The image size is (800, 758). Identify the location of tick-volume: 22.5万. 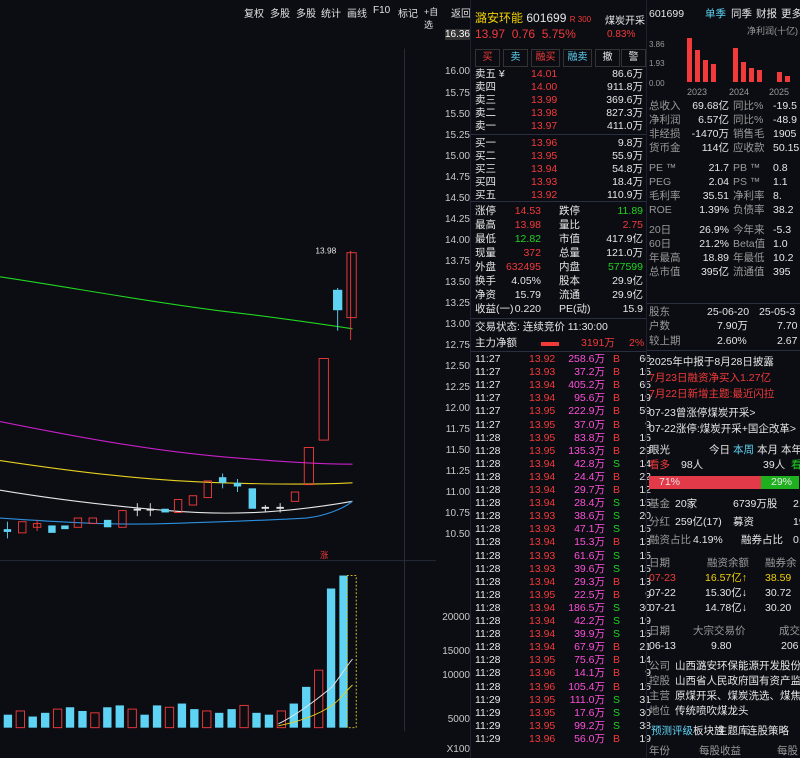
(589, 594).